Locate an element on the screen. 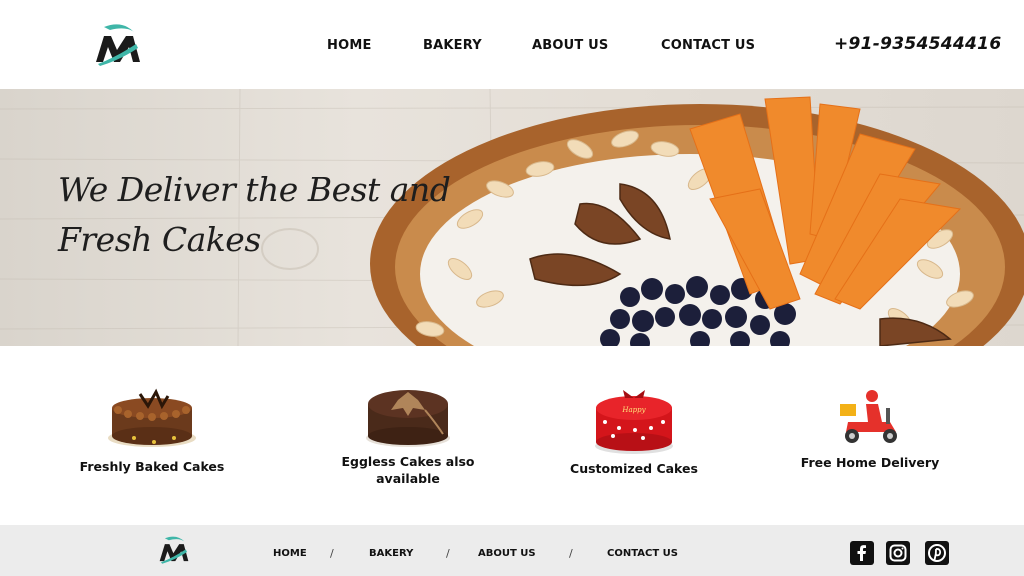 This screenshot has height=576, width=1024. feature-label: Freshly Baked Cakes is located at coordinates (152, 466).